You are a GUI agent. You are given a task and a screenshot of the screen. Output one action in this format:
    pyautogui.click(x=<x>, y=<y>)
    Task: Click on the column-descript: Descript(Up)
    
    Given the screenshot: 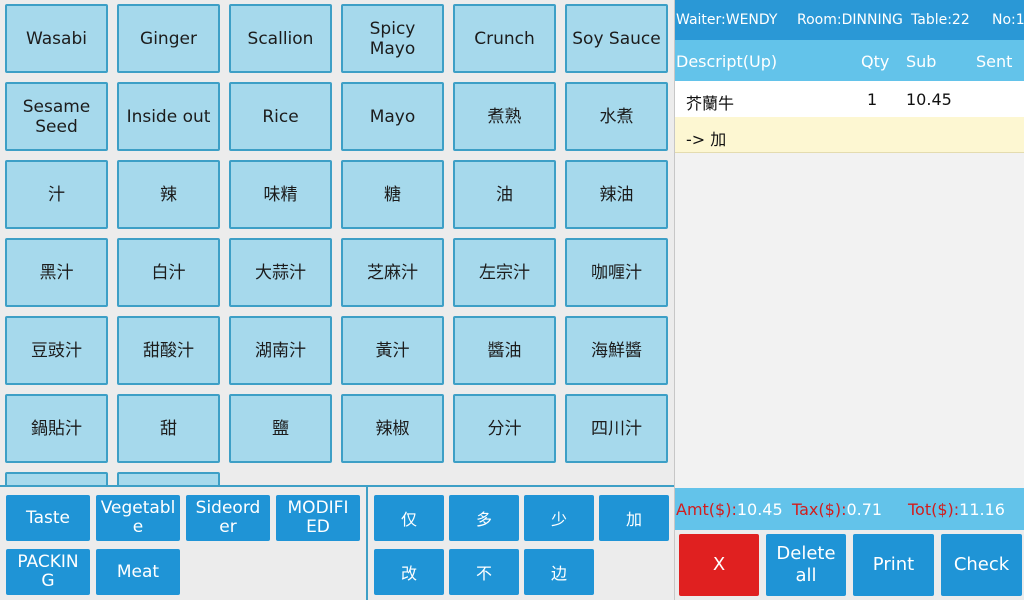 What is the action you would take?
    pyautogui.click(x=726, y=61)
    